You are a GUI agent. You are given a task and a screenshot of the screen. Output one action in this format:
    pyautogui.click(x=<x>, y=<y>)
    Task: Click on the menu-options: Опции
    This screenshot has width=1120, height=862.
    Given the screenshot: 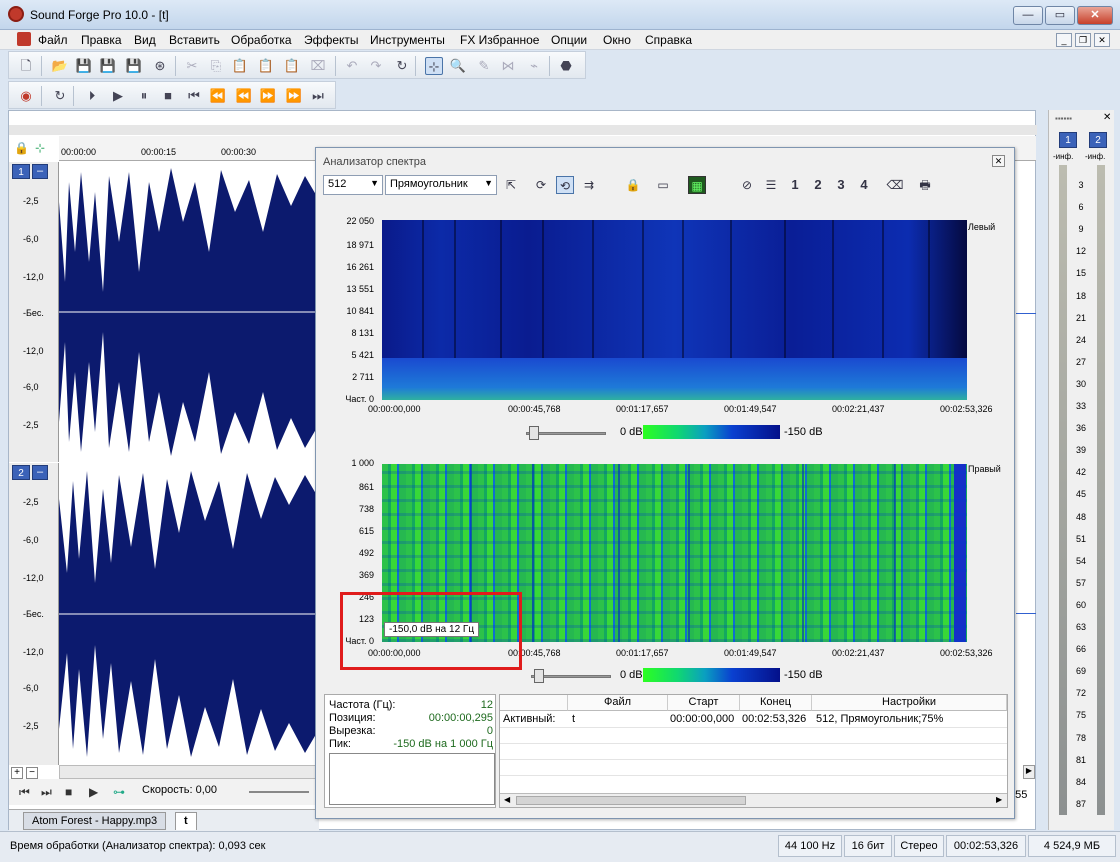 What is the action you would take?
    pyautogui.click(x=569, y=40)
    